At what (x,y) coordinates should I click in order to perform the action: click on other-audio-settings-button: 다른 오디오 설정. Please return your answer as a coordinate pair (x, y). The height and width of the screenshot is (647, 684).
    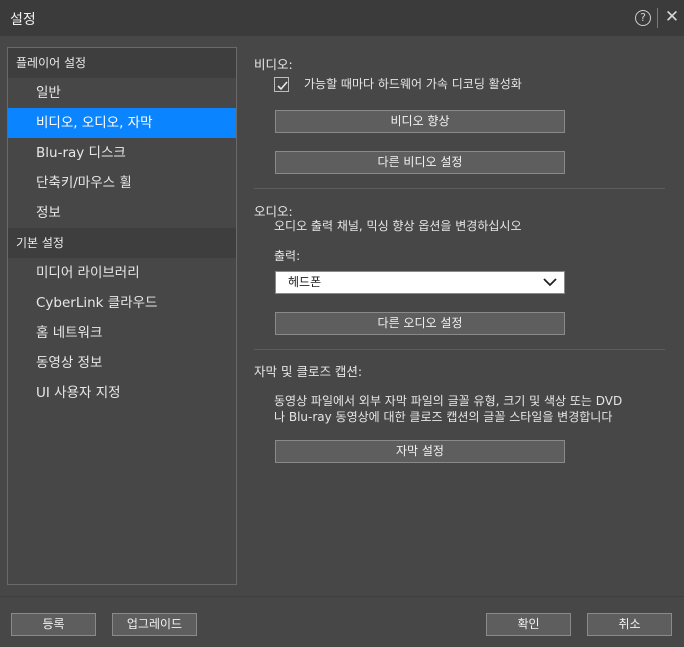
    Looking at the image, I should click on (420, 323).